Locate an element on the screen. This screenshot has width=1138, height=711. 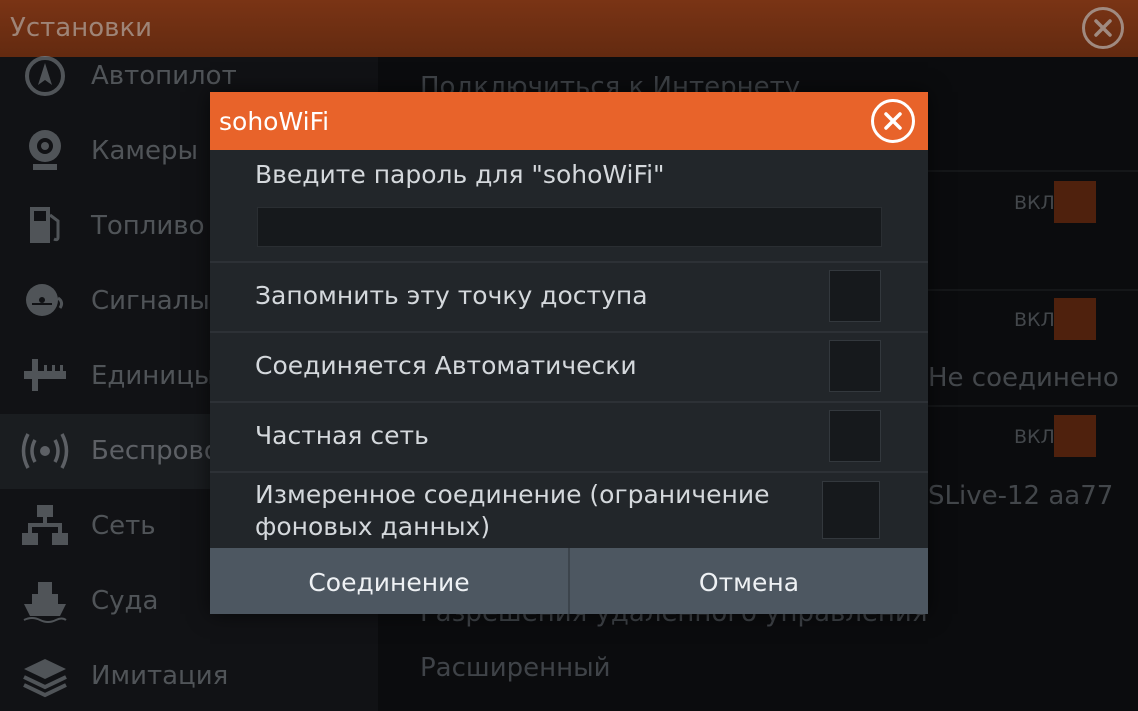
cancel-button: Отмена is located at coordinates (749, 581).